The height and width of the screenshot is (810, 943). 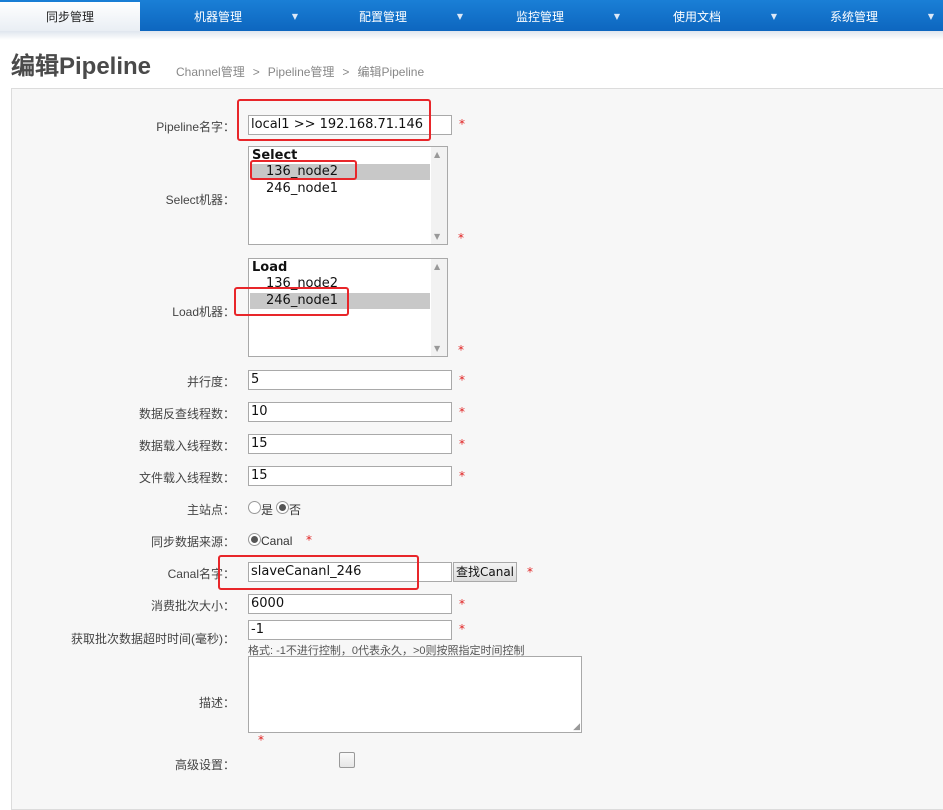 What do you see at coordinates (350, 630) in the screenshot?
I see `batch-timeout-input: -1` at bounding box center [350, 630].